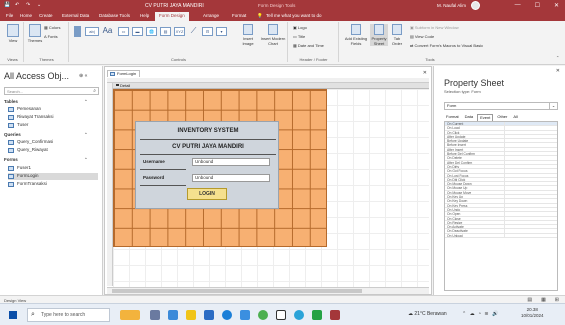 The height and width of the screenshot is (325, 565). I want to click on access-icon, so click(335, 315).